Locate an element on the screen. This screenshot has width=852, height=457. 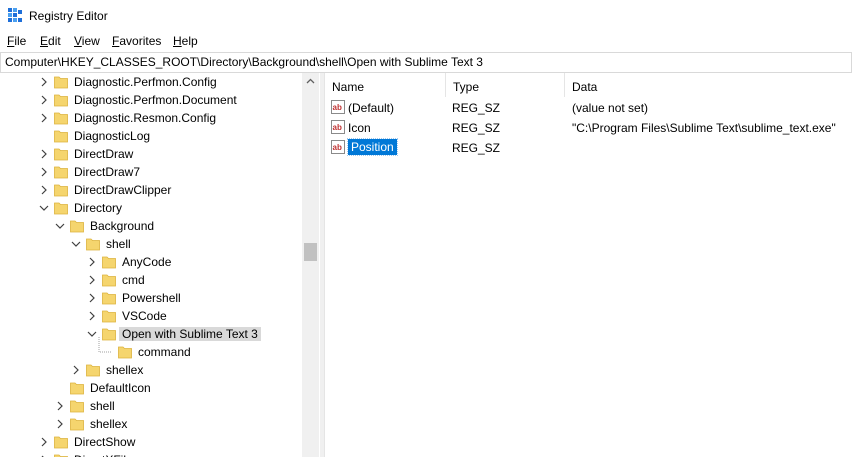
tree-item: DirectShow is located at coordinates (151, 442).